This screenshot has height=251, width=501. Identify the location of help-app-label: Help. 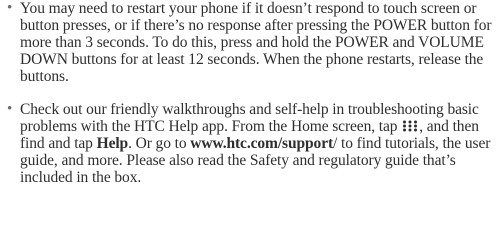
(112, 143).